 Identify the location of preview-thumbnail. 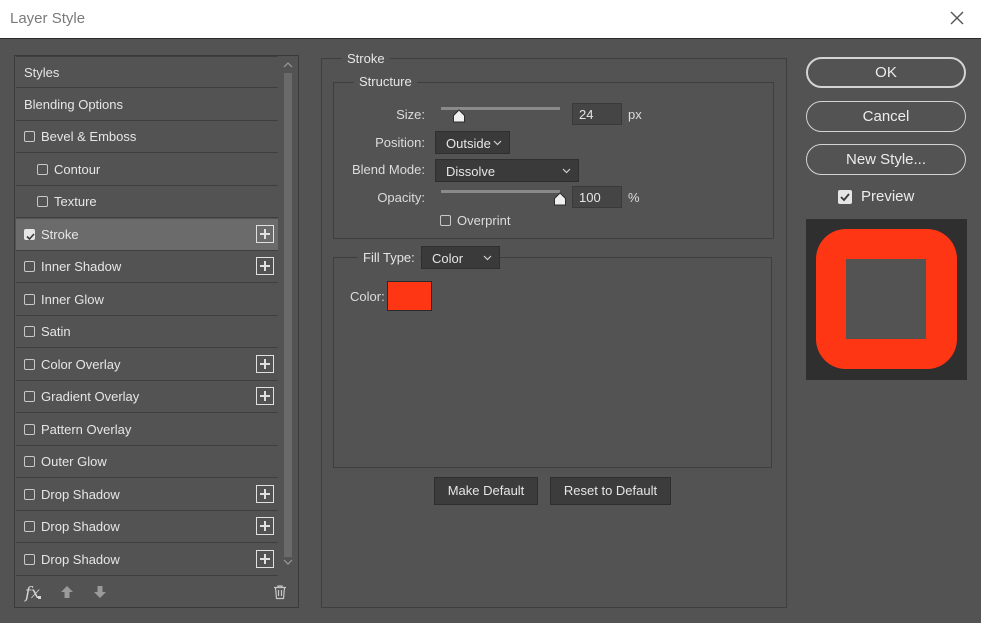
(886, 299).